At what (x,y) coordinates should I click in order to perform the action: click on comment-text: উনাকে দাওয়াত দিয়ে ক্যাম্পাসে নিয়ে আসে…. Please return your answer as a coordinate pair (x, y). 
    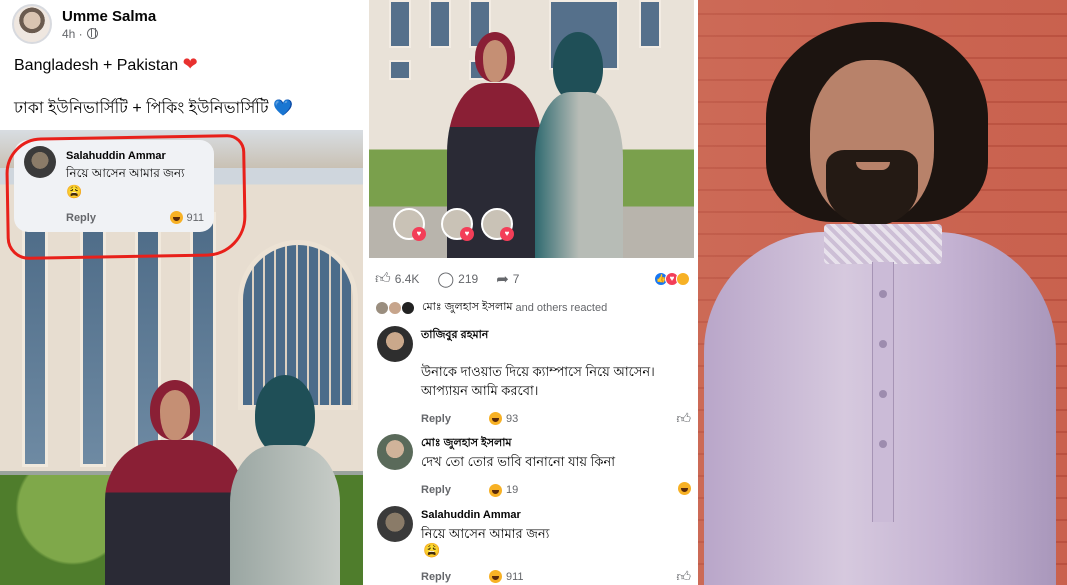
    Looking at the image, I should click on (538, 381).